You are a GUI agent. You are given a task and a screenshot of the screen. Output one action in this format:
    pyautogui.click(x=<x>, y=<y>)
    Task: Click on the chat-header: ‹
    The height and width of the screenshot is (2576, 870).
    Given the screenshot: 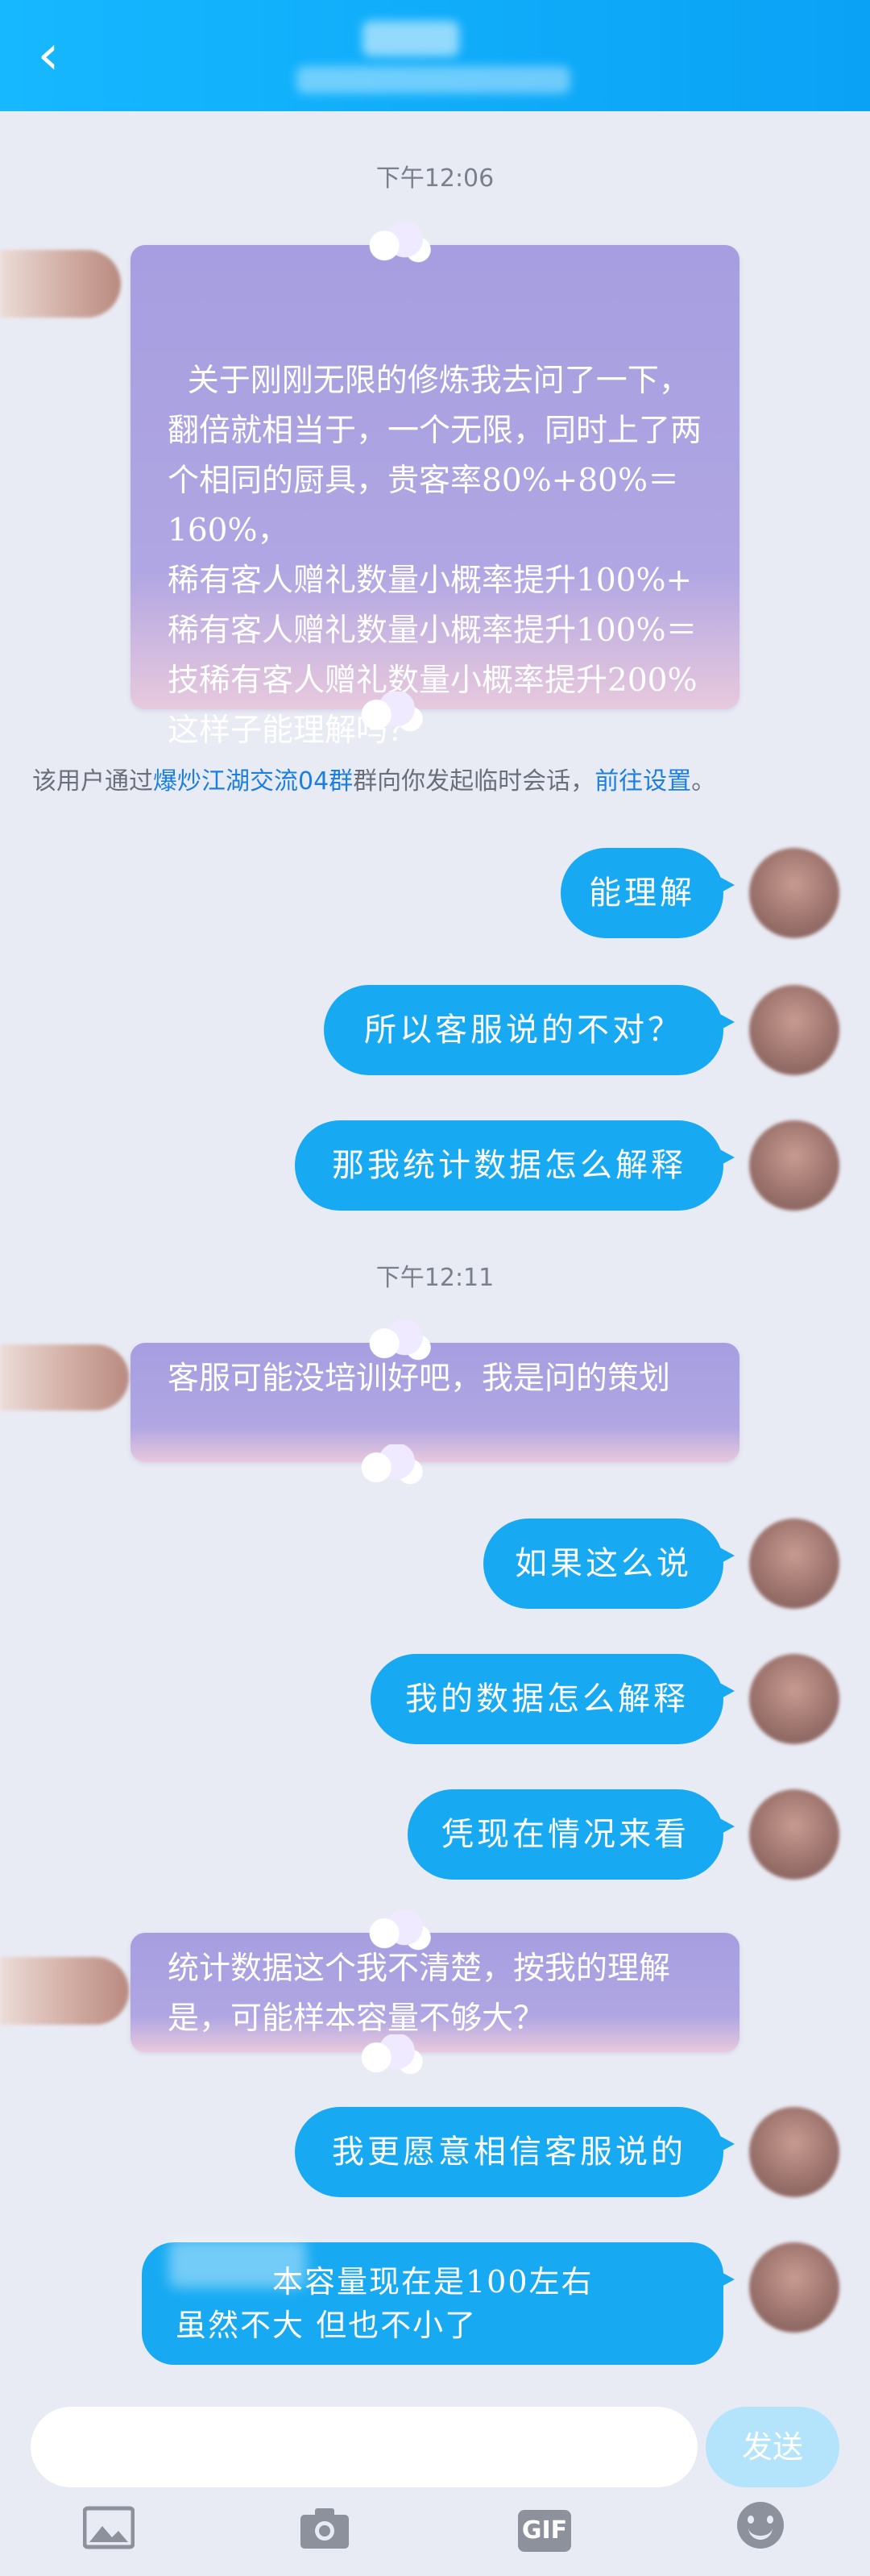 What is the action you would take?
    pyautogui.click(x=435, y=55)
    